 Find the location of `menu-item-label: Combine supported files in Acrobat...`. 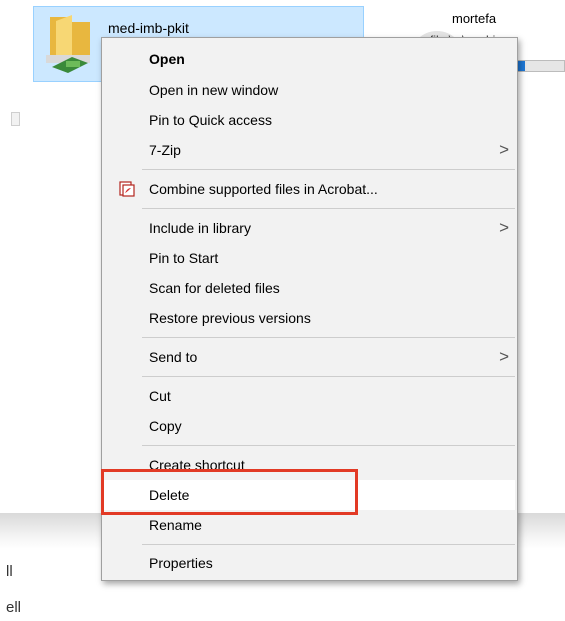

menu-item-label: Combine supported files in Acrobat... is located at coordinates (263, 189).